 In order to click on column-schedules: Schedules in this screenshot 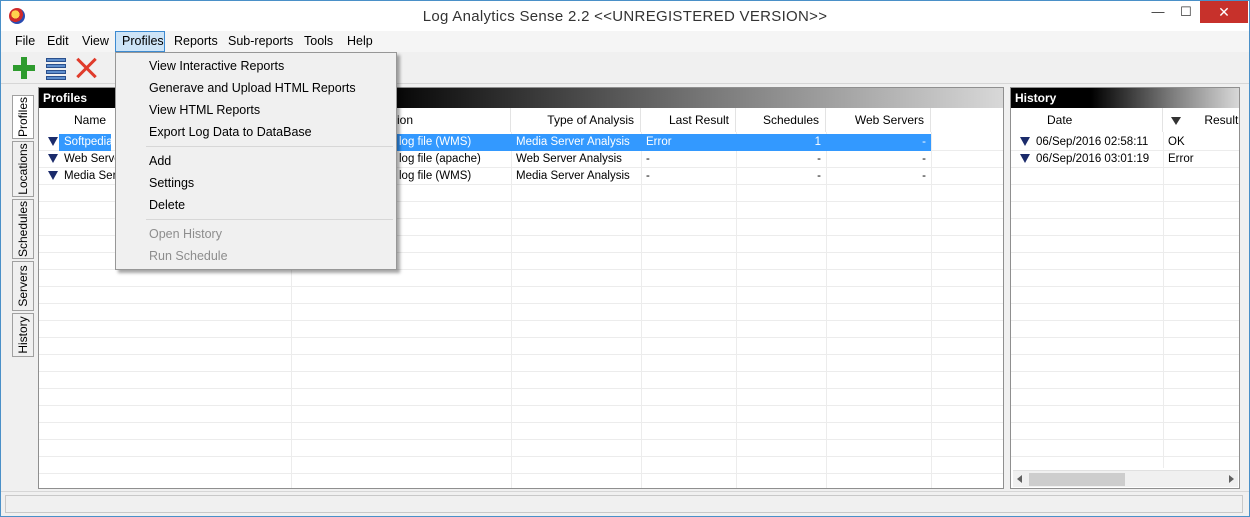, I will do `click(781, 120)`.